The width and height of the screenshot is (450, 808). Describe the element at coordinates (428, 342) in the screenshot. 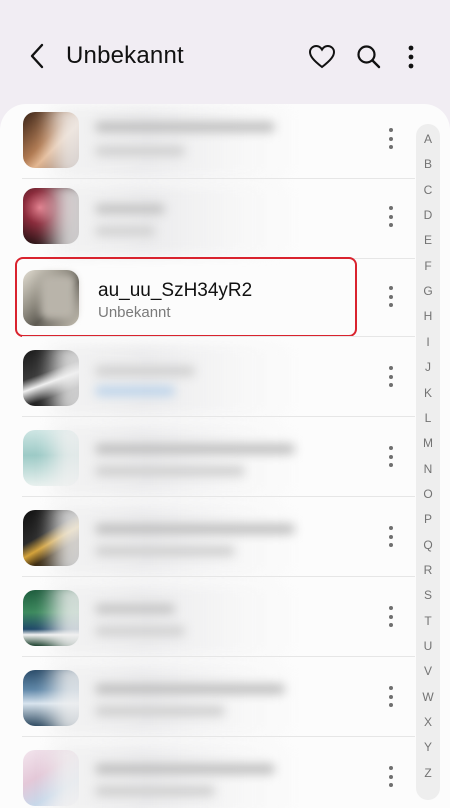

I see `index-letter-i: I` at that location.